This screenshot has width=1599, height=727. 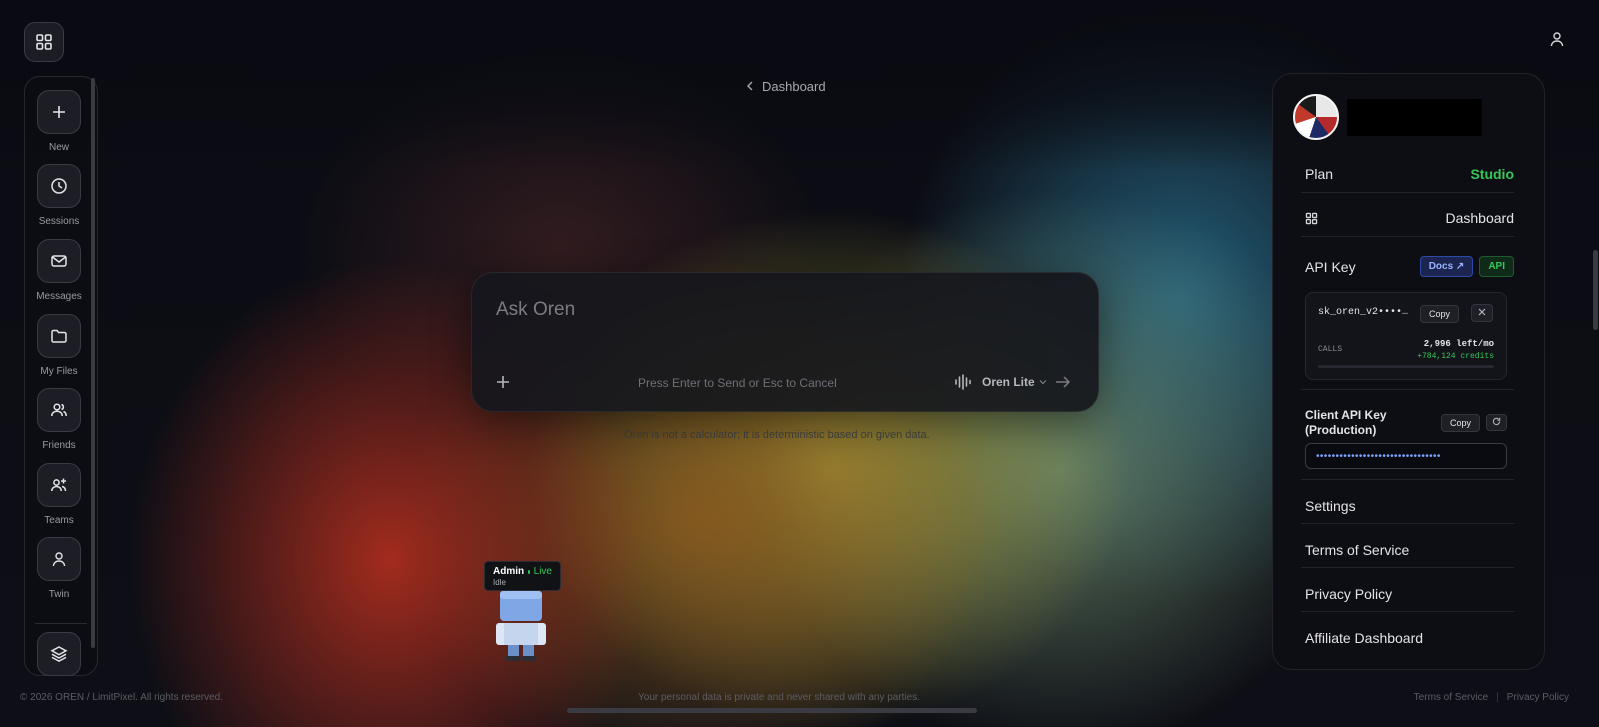 I want to click on model-select: Oren Lite, so click(x=1014, y=382).